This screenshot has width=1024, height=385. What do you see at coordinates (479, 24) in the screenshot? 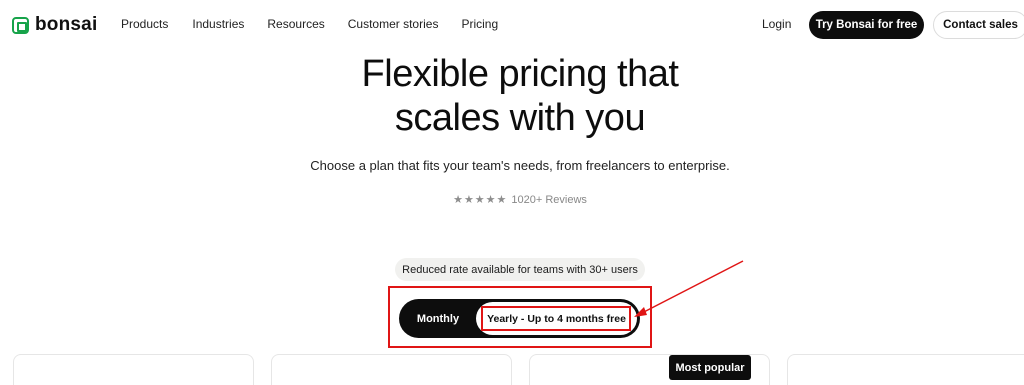
I see `nav-link-pricing: Pricing` at bounding box center [479, 24].